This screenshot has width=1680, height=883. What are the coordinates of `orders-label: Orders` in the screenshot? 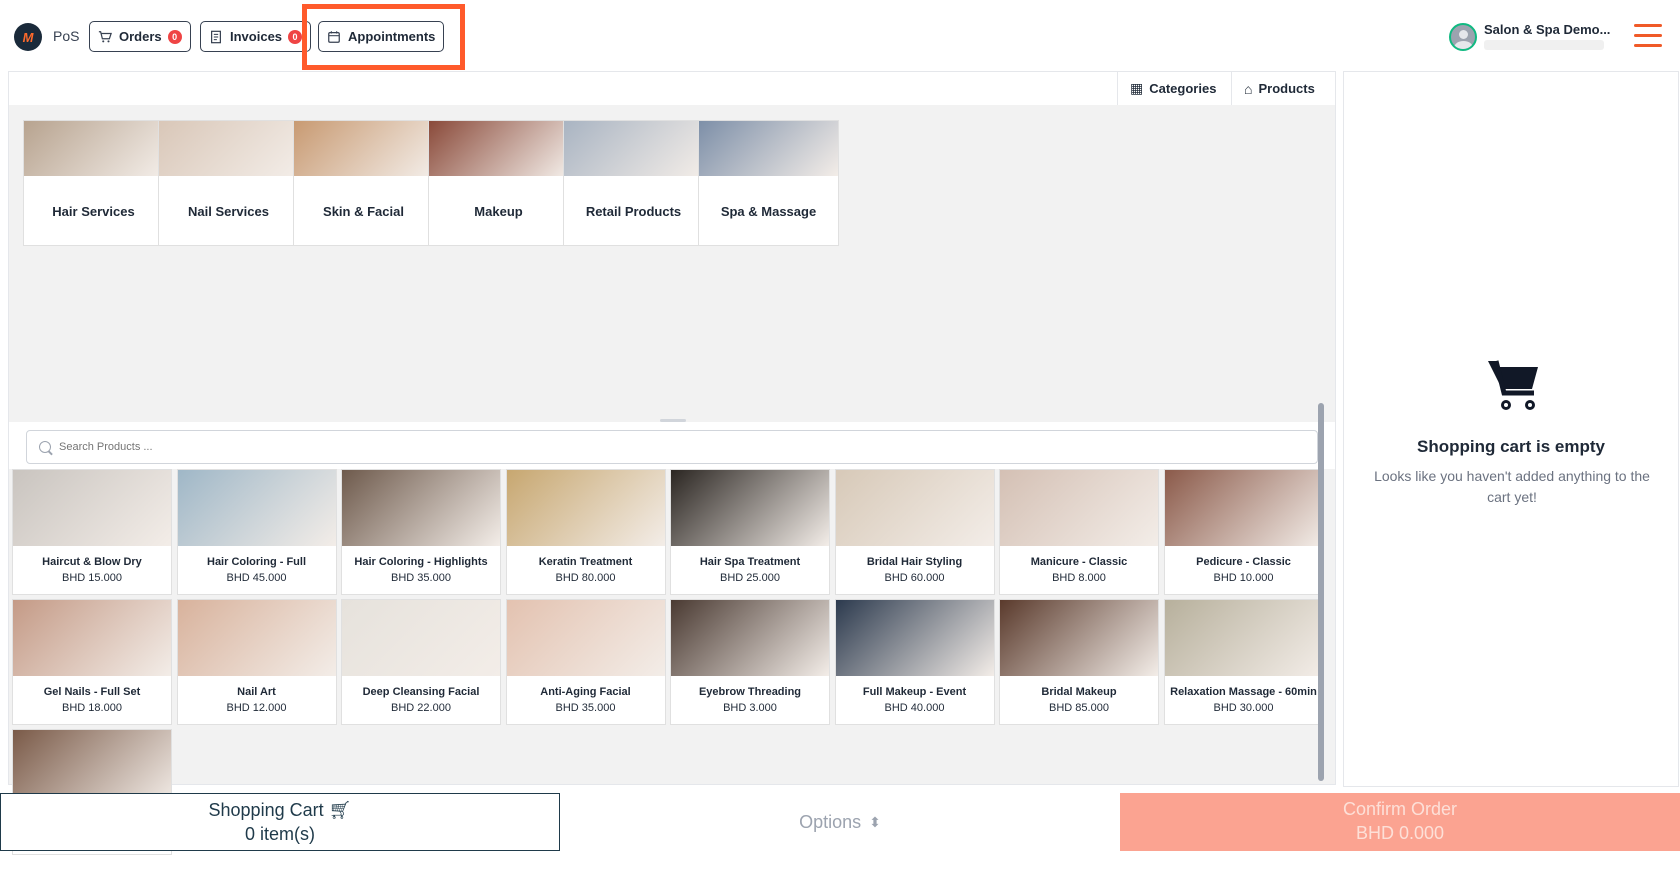 It's located at (140, 36).